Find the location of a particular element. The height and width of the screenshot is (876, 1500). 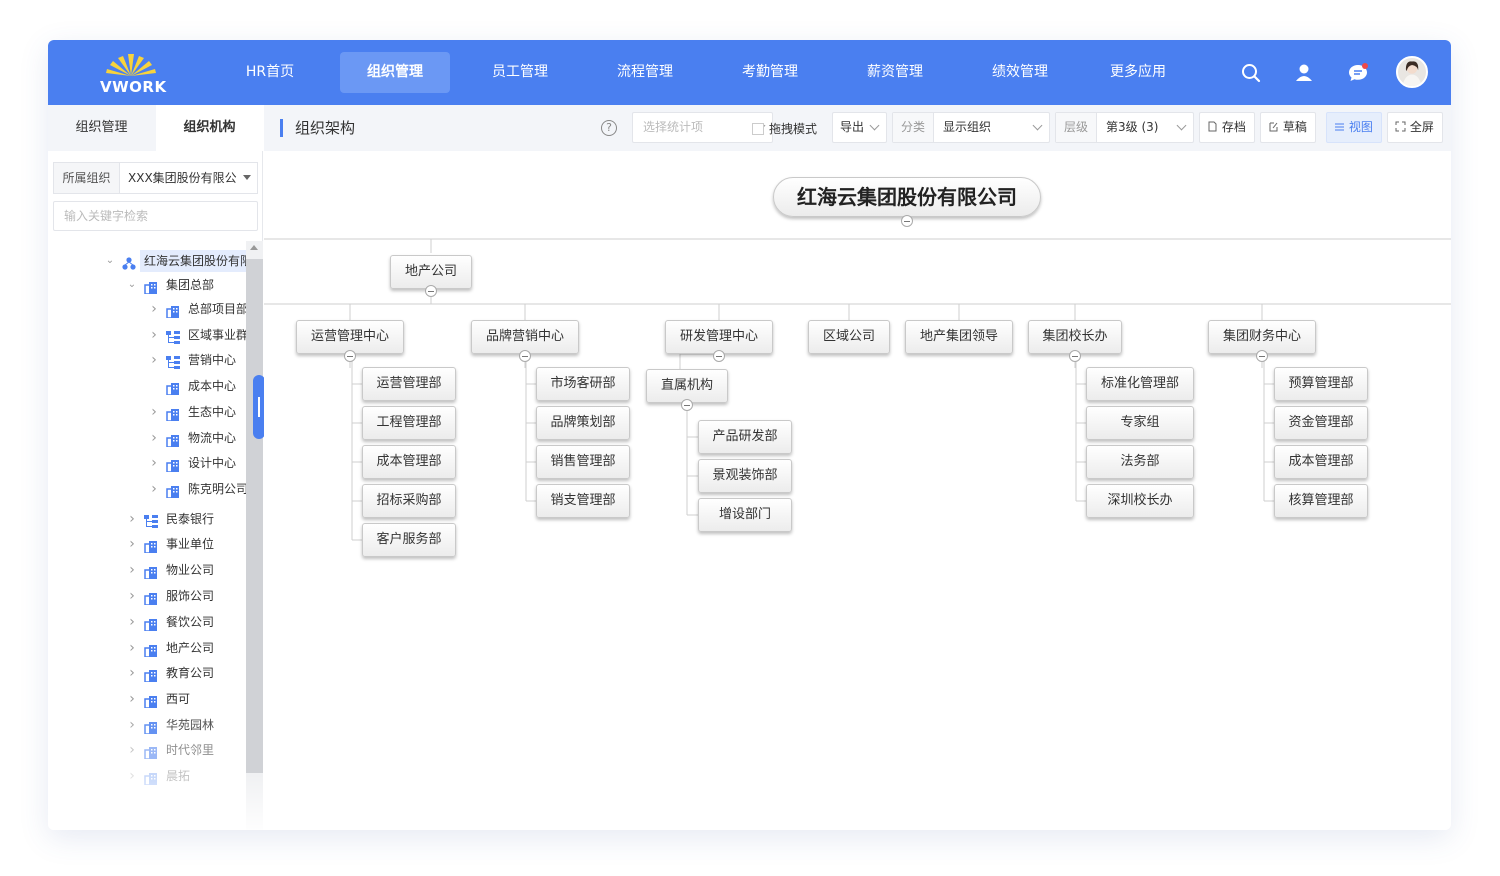

tree-node: › 总部项目部 is located at coordinates (147, 309).